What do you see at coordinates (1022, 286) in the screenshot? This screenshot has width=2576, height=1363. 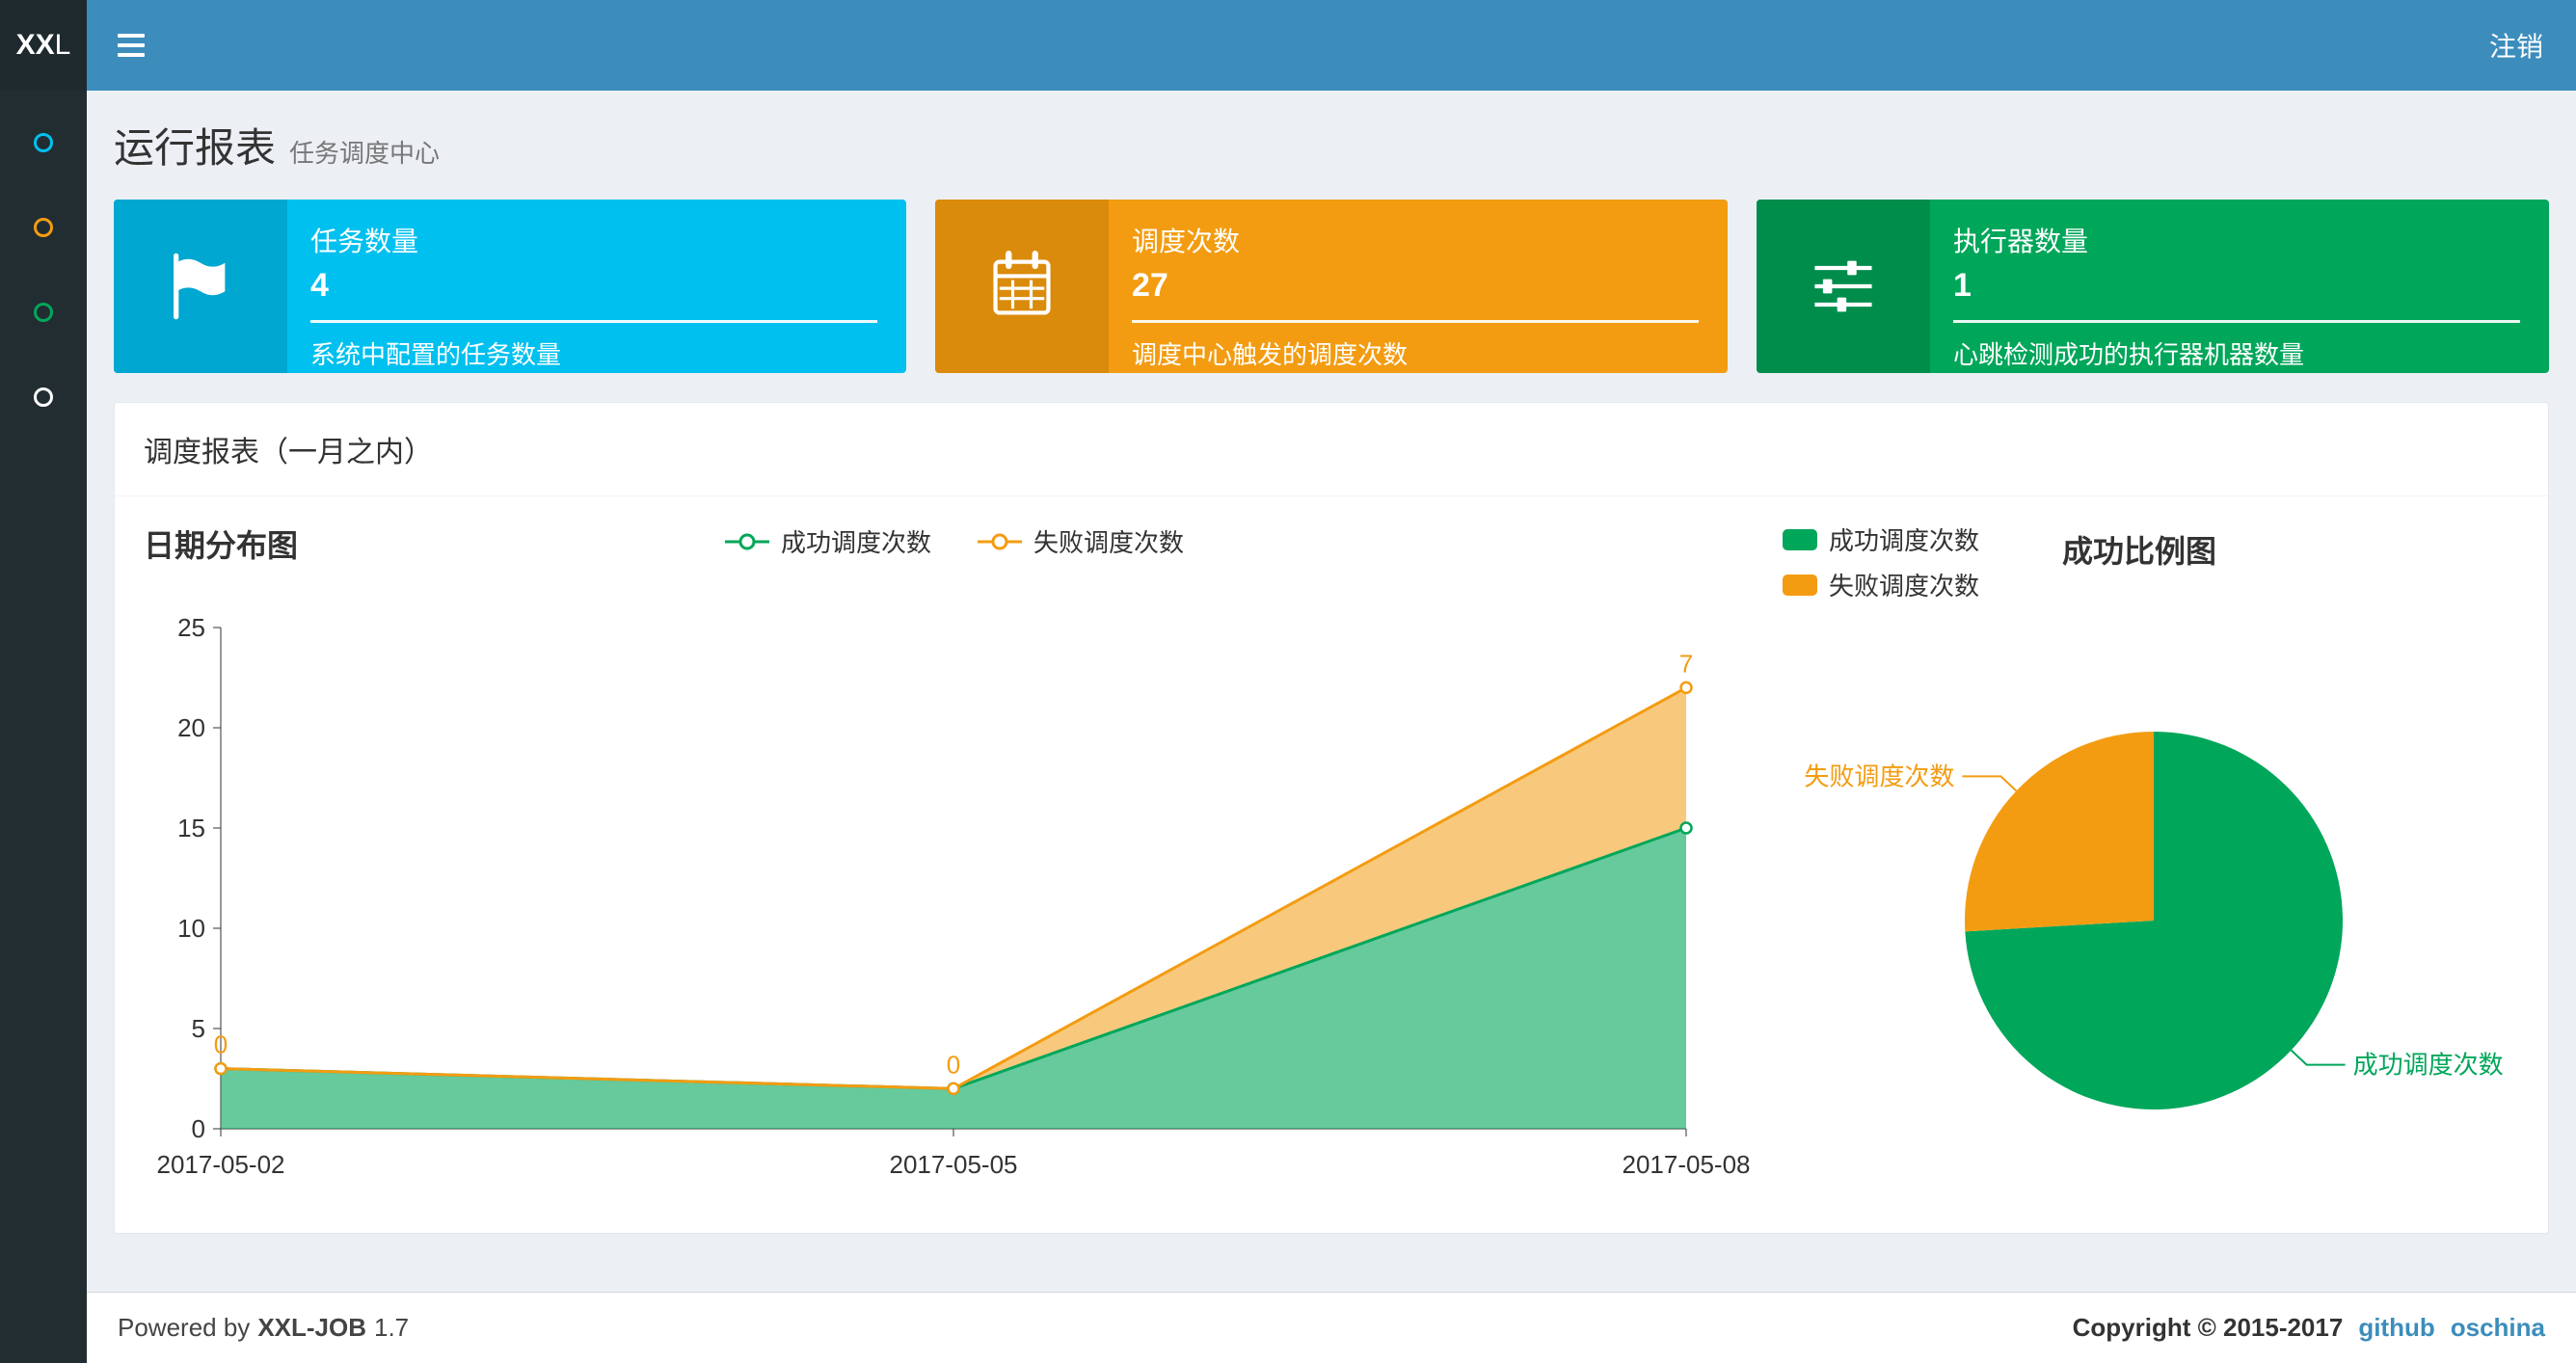 I see `calendar-icon` at bounding box center [1022, 286].